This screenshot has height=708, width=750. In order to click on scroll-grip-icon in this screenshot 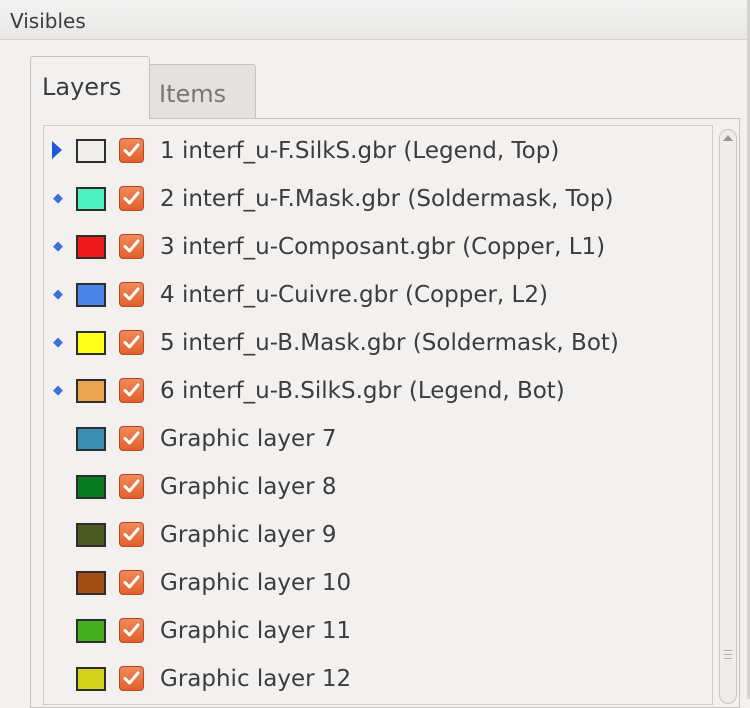, I will do `click(728, 656)`.